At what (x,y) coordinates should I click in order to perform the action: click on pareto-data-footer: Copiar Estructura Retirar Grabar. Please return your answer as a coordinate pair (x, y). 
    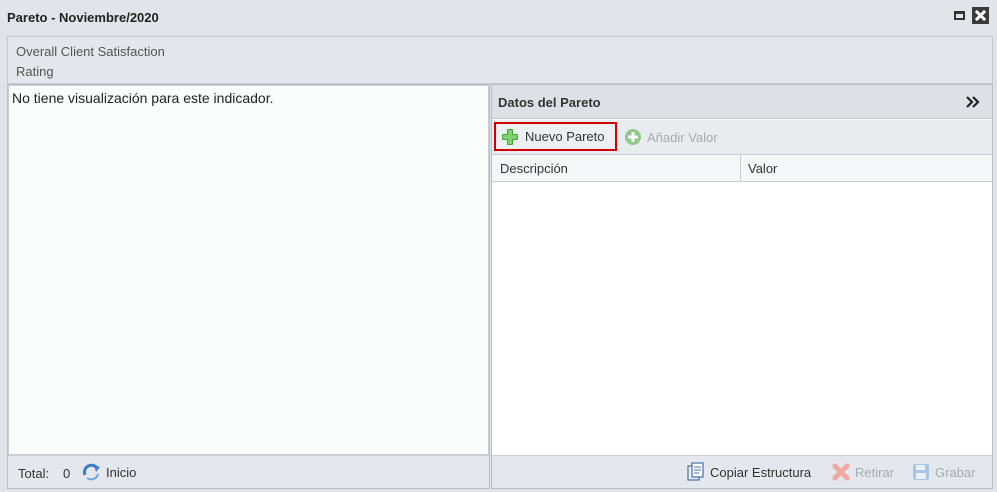
    Looking at the image, I should click on (742, 471).